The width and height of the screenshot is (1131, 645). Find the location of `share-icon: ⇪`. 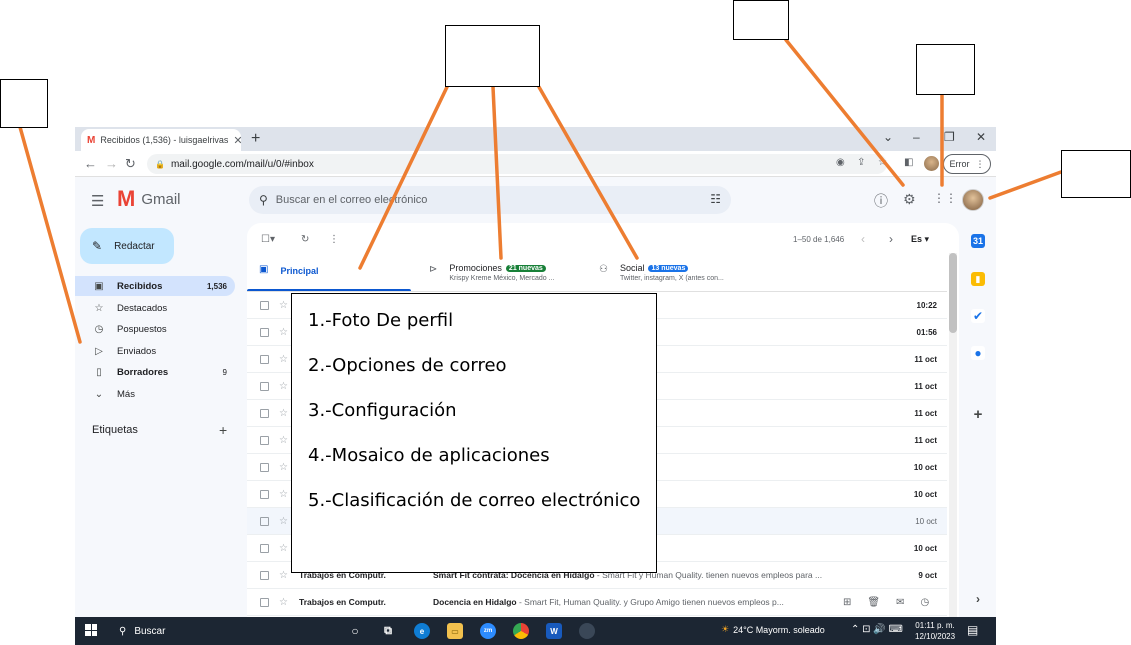

share-icon: ⇪ is located at coordinates (861, 162).